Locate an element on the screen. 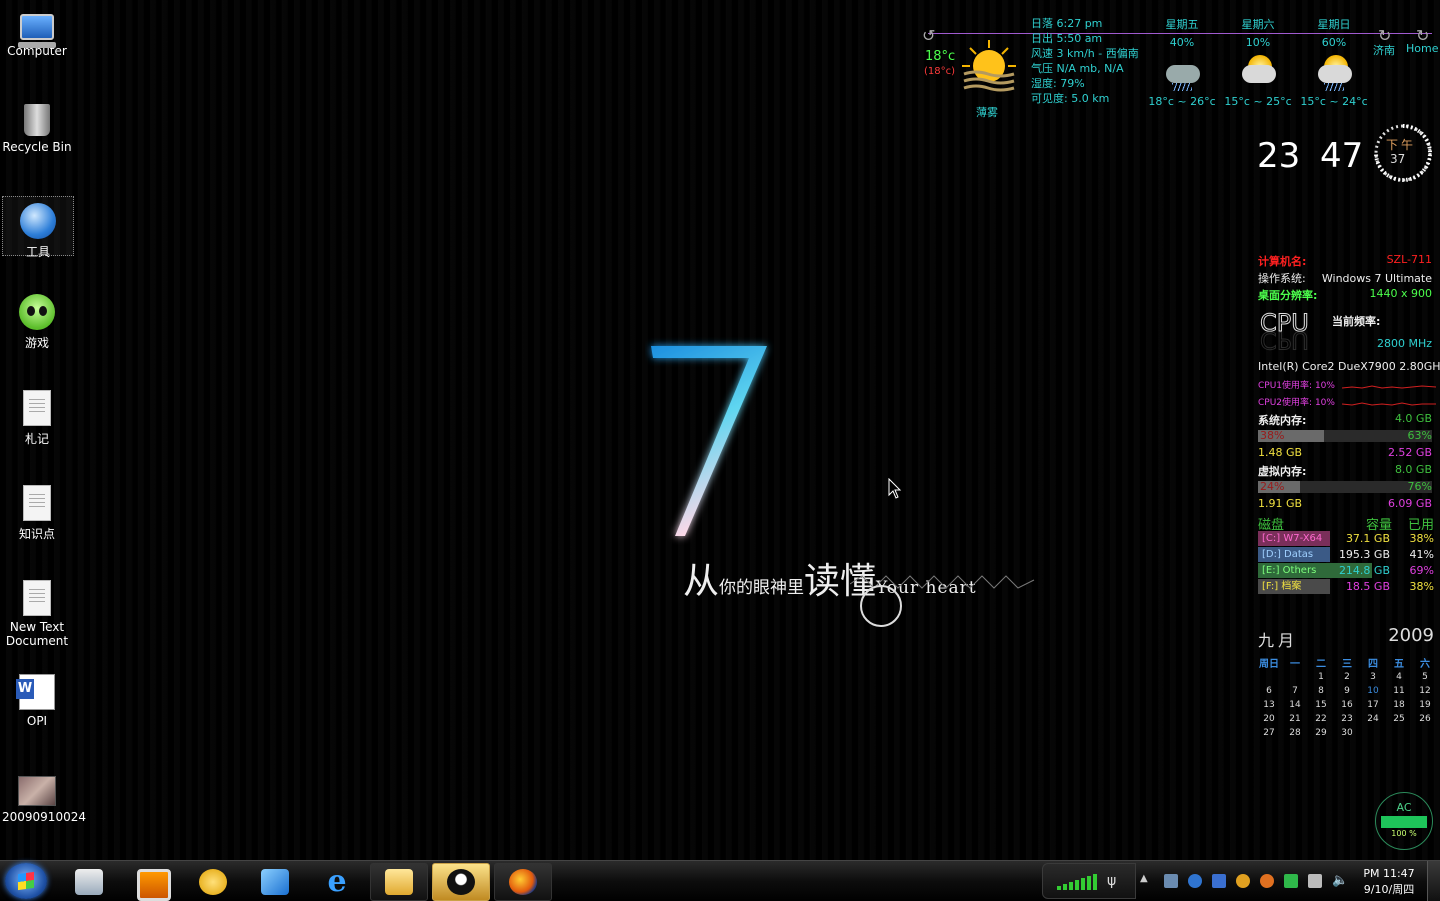 The height and width of the screenshot is (901, 1440). calendar-day: 17 is located at coordinates (1373, 705).